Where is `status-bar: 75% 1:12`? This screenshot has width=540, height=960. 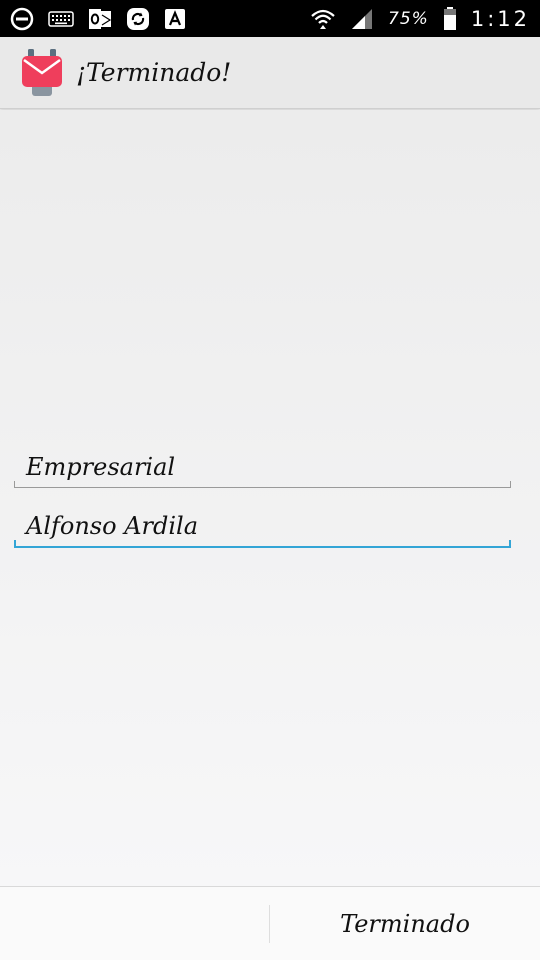
status-bar: 75% 1:12 is located at coordinates (270, 18).